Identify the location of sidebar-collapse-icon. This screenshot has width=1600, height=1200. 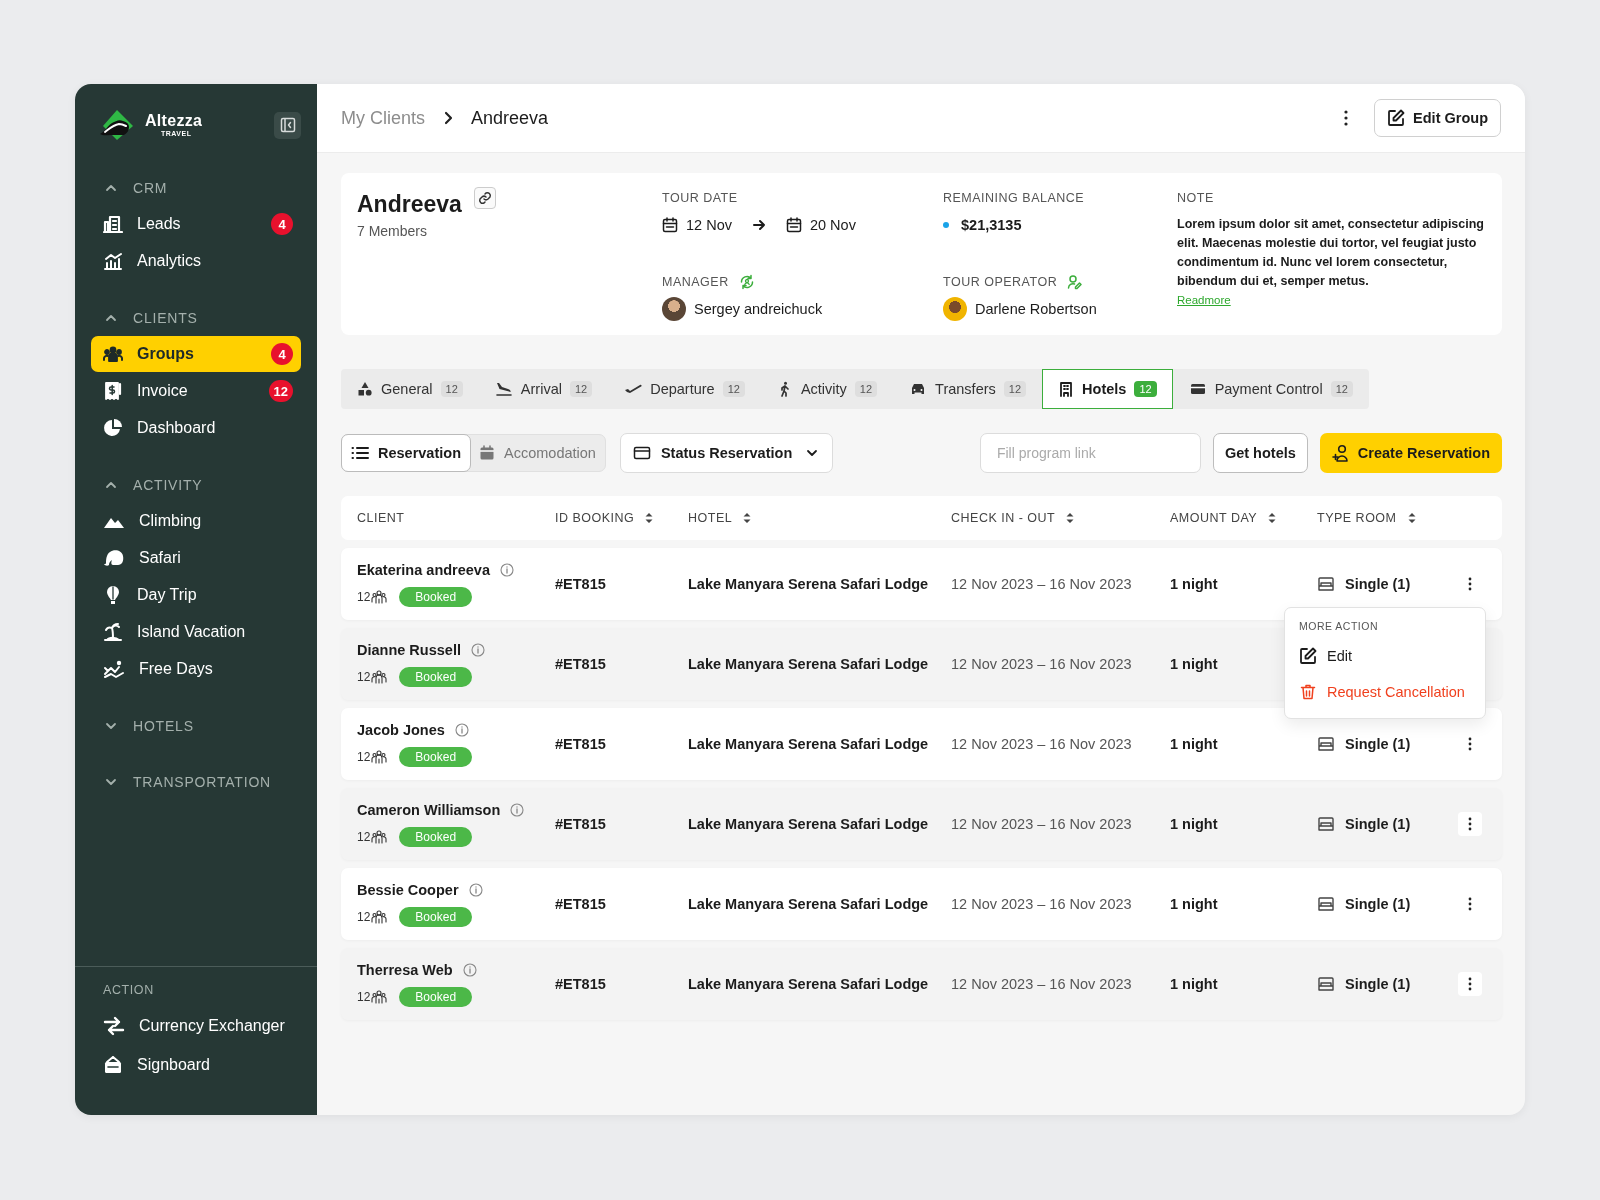
(287, 125).